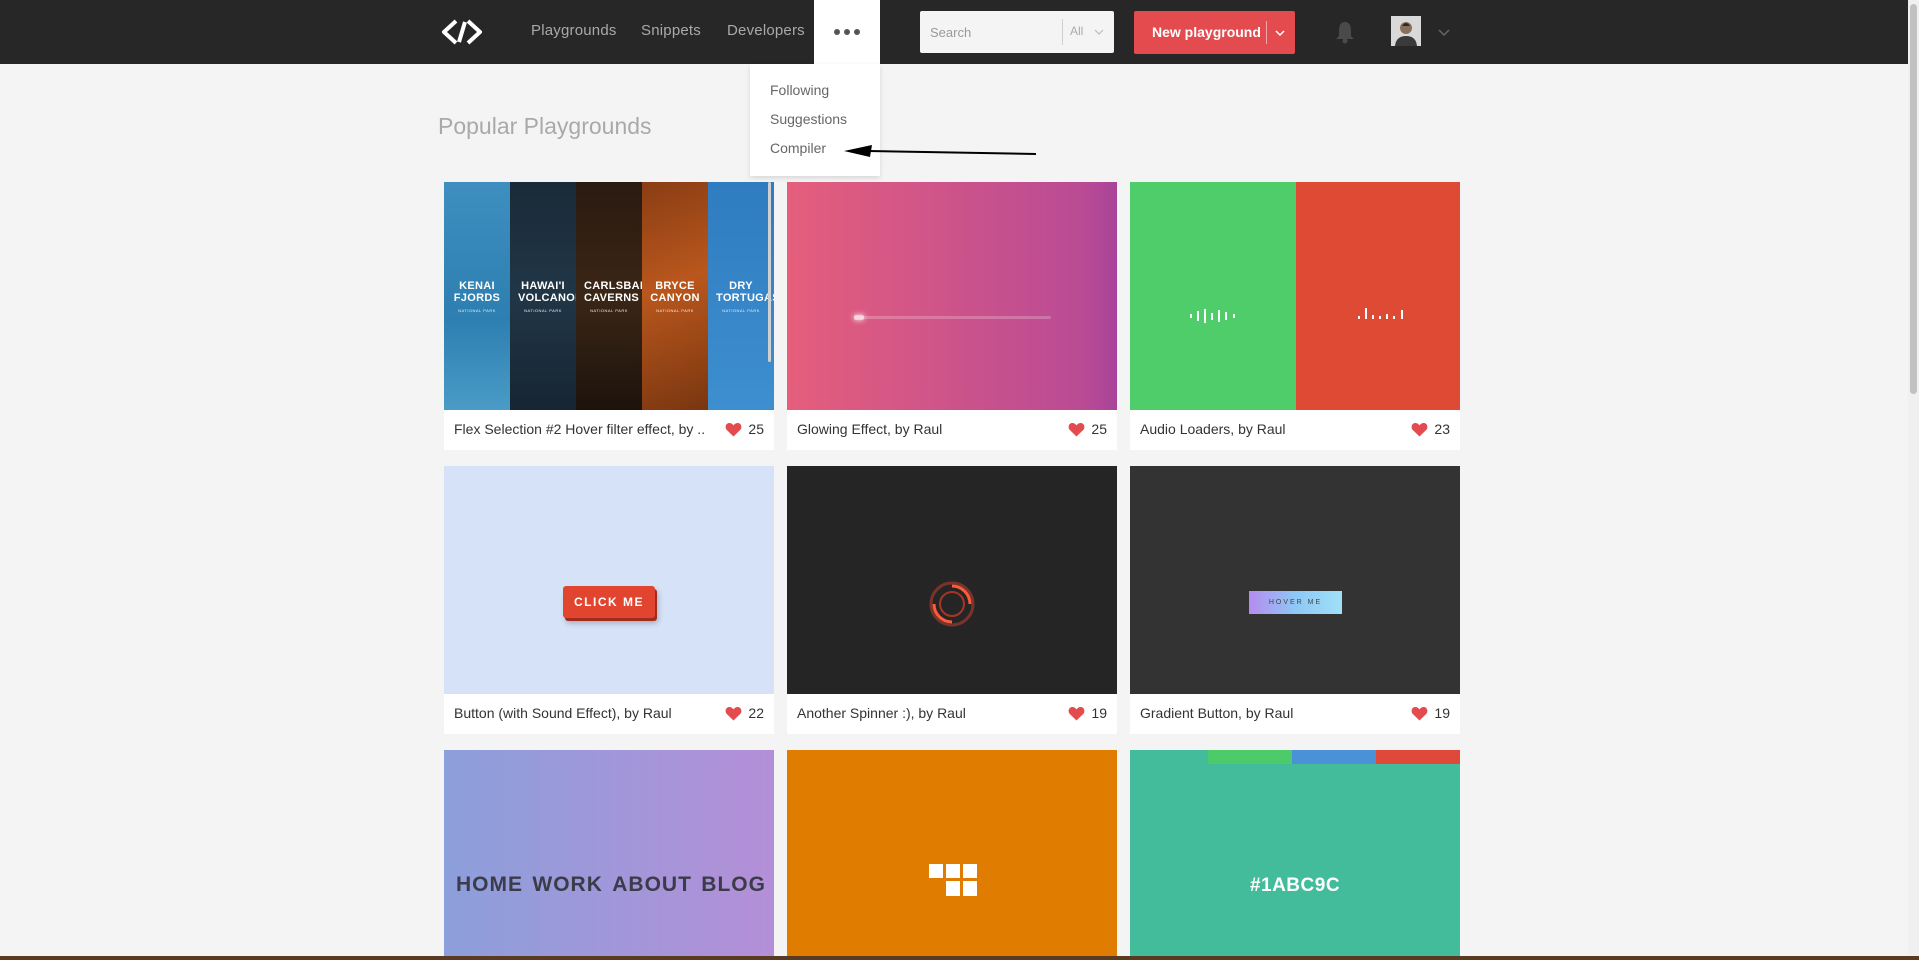 This screenshot has height=960, width=1919. I want to click on desktop-edge, so click(959, 958).